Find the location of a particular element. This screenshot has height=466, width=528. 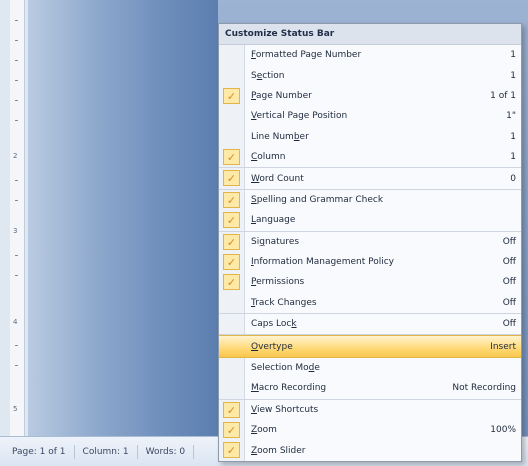

label-text: pelling and Grammar Check is located at coordinates (320, 199).